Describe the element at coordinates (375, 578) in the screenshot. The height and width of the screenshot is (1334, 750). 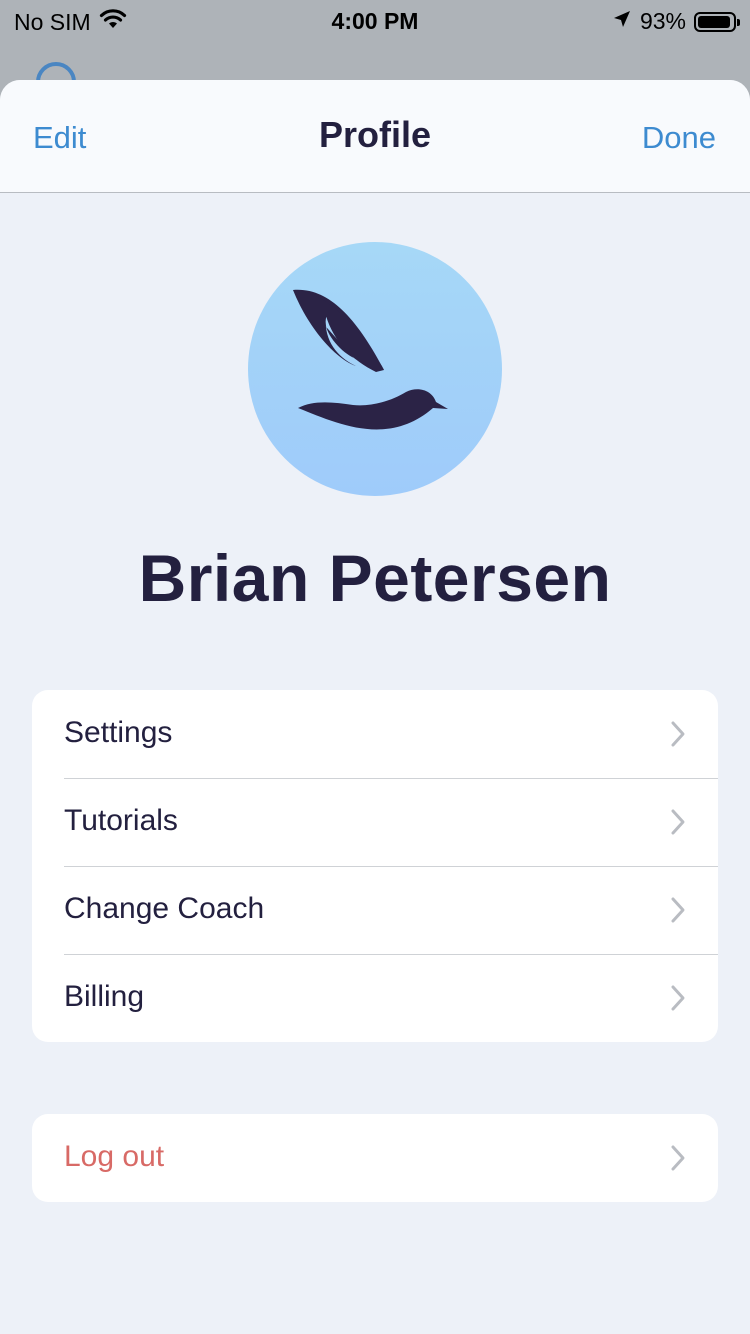
I see `user-name: Brian Petersen` at that location.